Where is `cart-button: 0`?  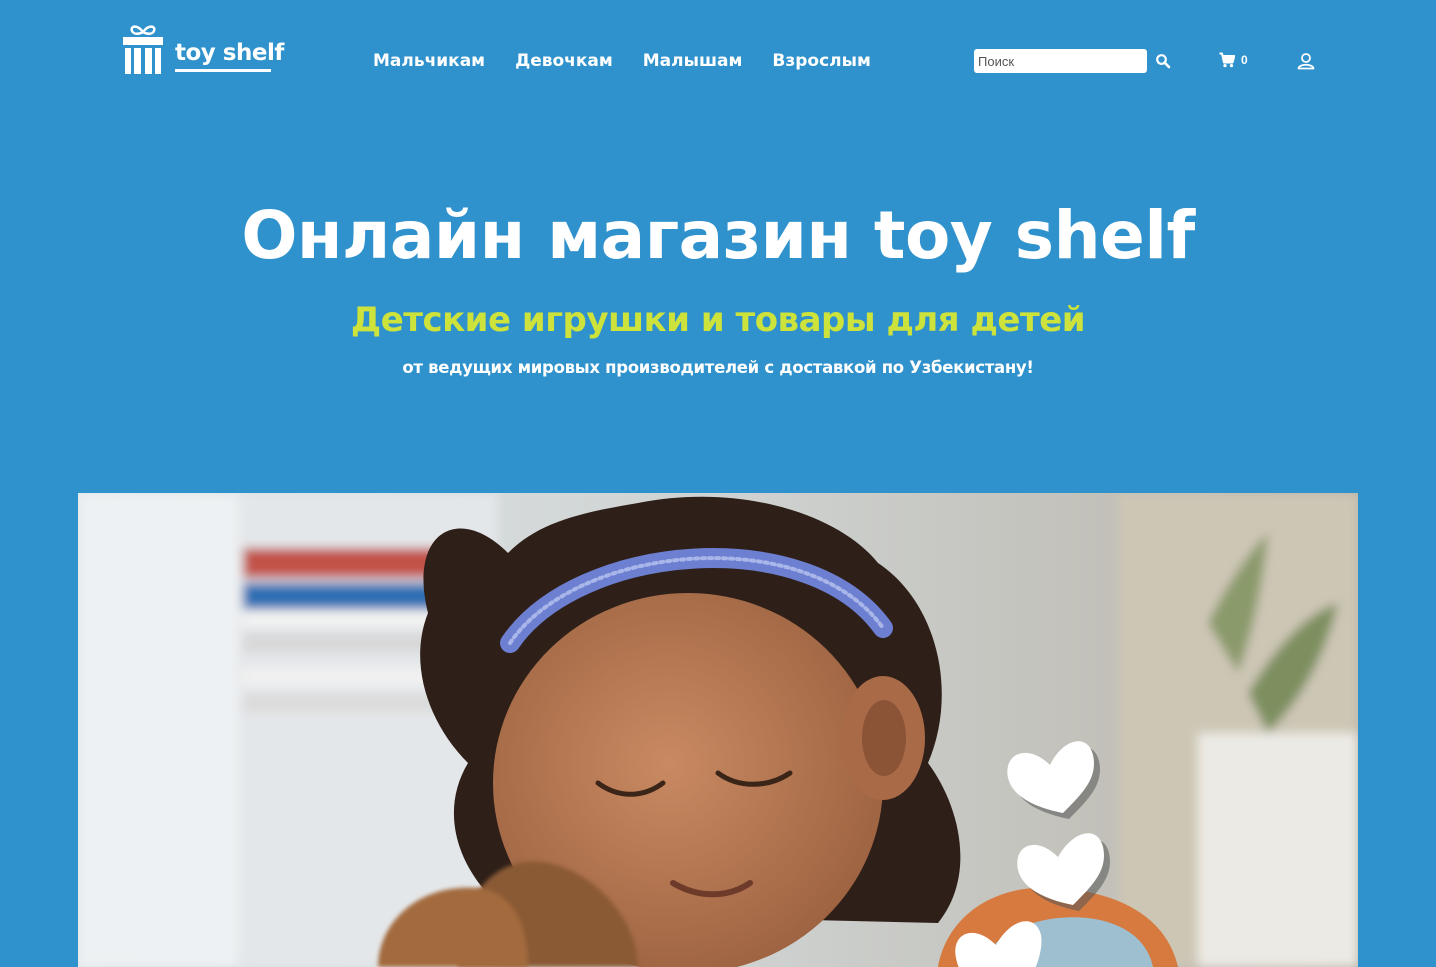 cart-button: 0 is located at coordinates (1233, 60).